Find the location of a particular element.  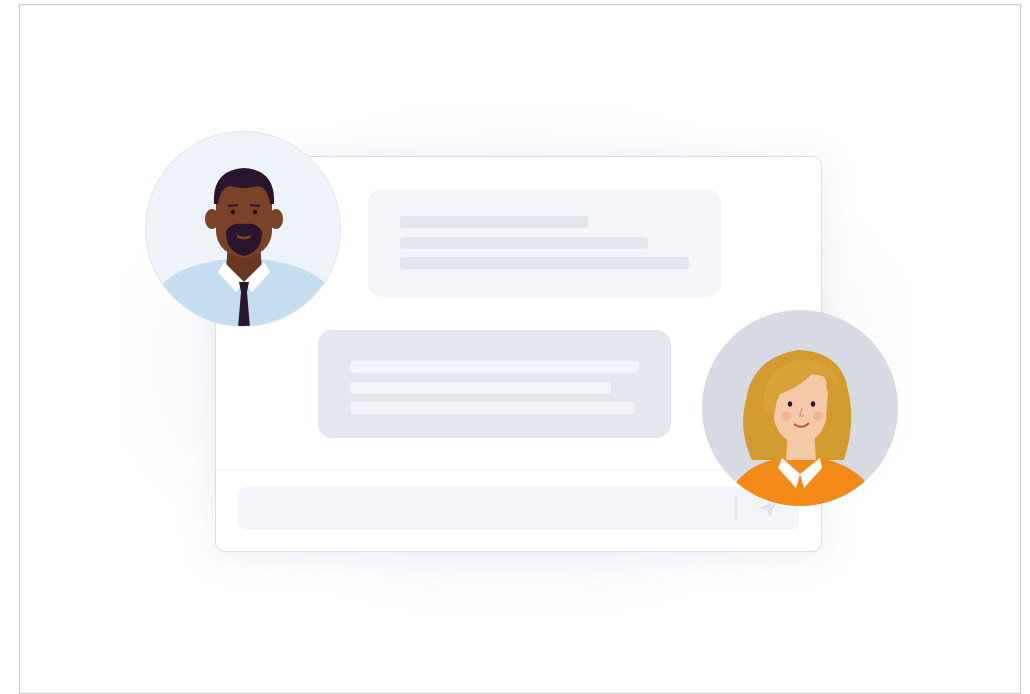

message-bubble-incoming is located at coordinates (544, 243).